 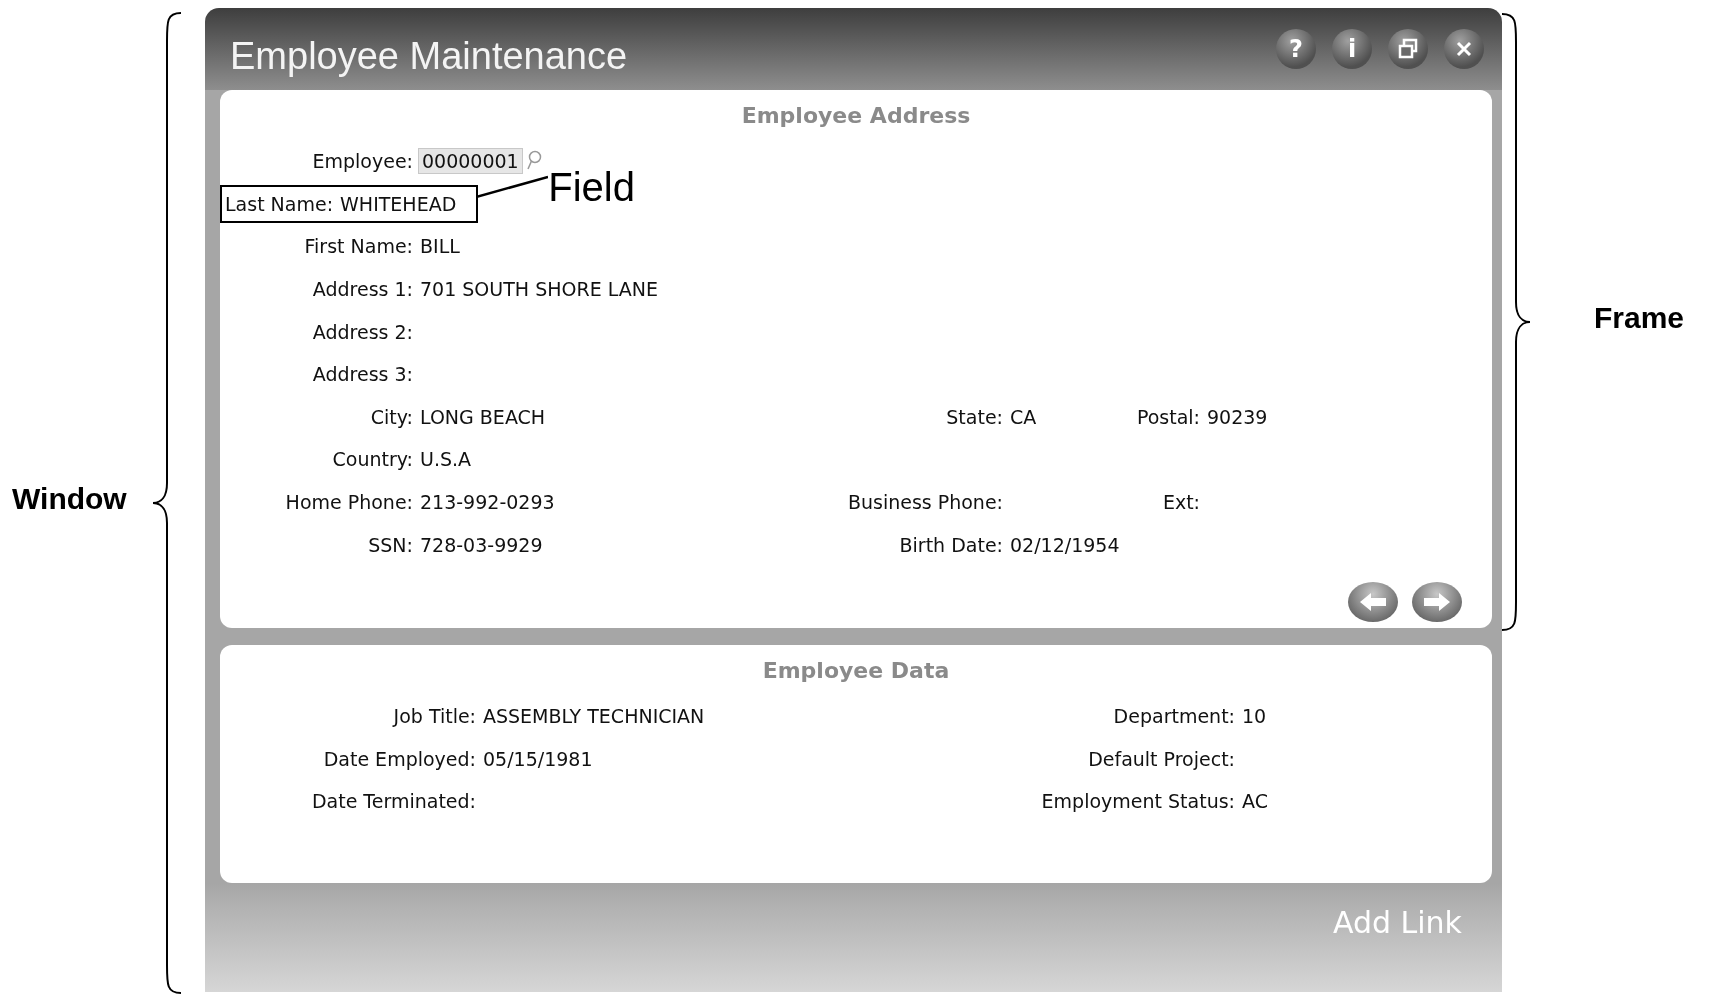 I want to click on add-link: Add Link, so click(x=1397, y=922).